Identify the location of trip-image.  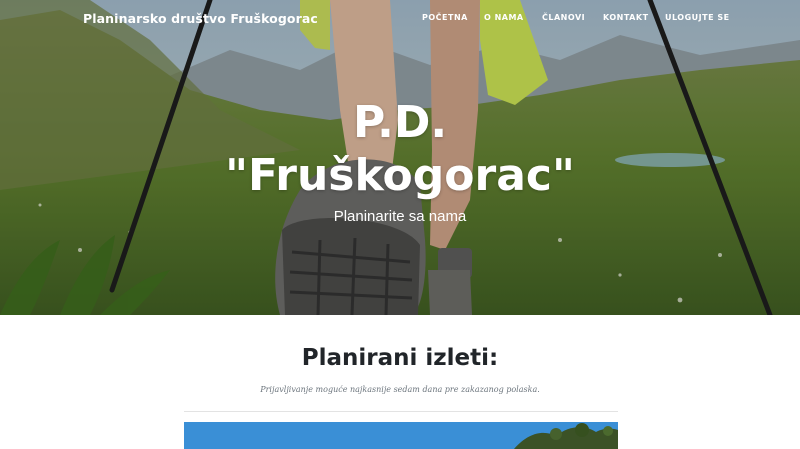
(401, 435).